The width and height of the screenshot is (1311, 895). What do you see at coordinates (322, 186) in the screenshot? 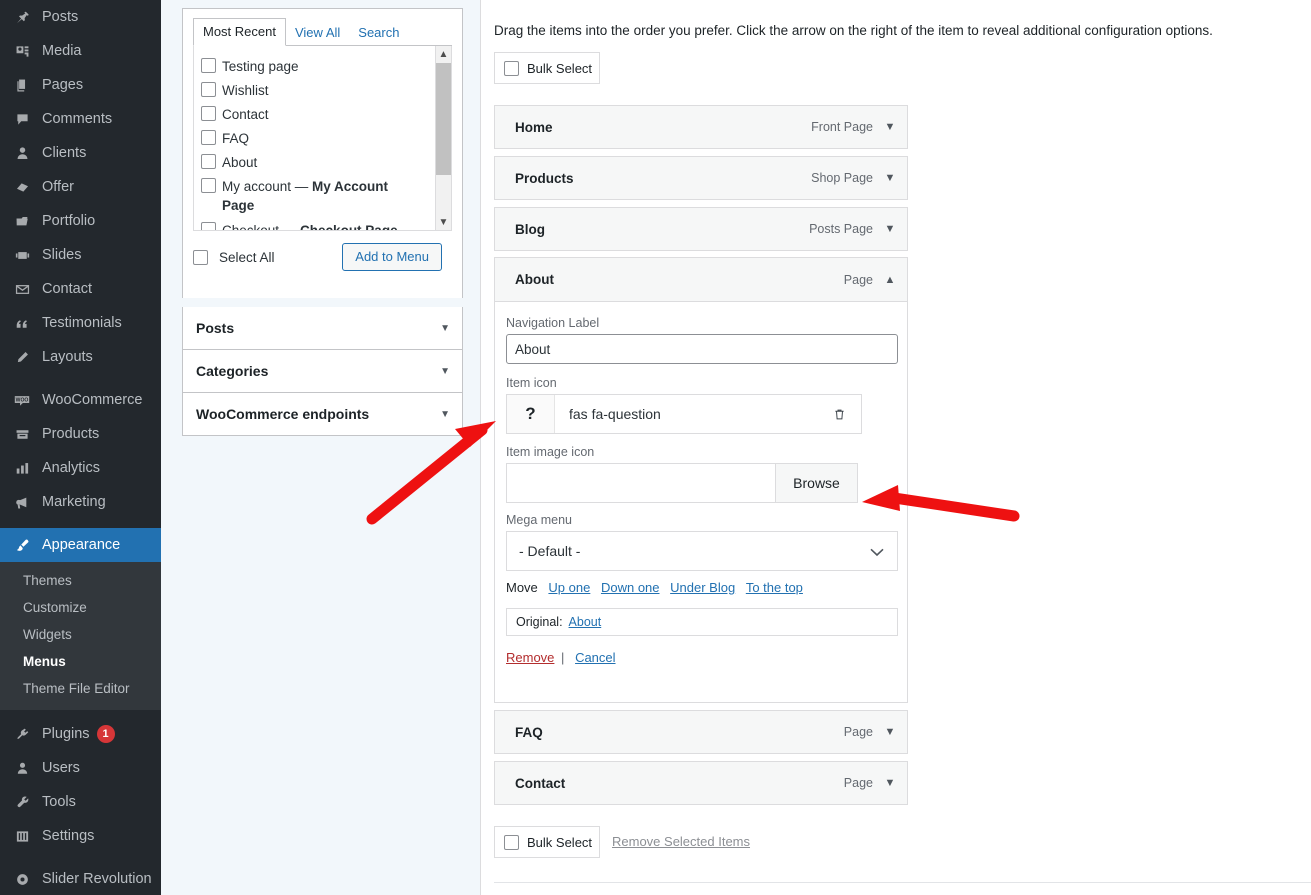
I see `list-item: My account — My Account` at bounding box center [322, 186].